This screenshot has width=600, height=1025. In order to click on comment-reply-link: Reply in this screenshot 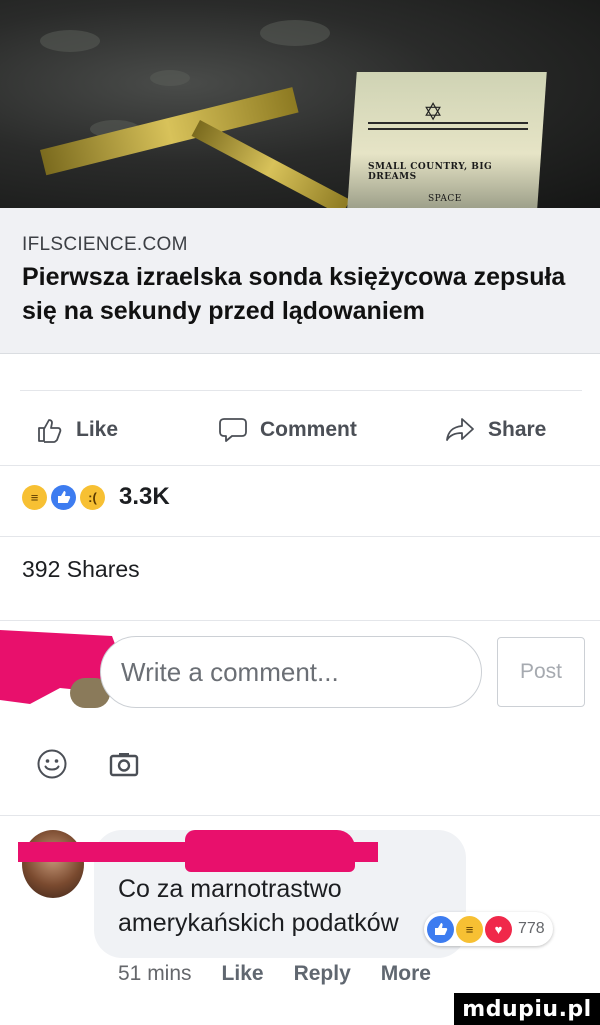, I will do `click(322, 974)`.